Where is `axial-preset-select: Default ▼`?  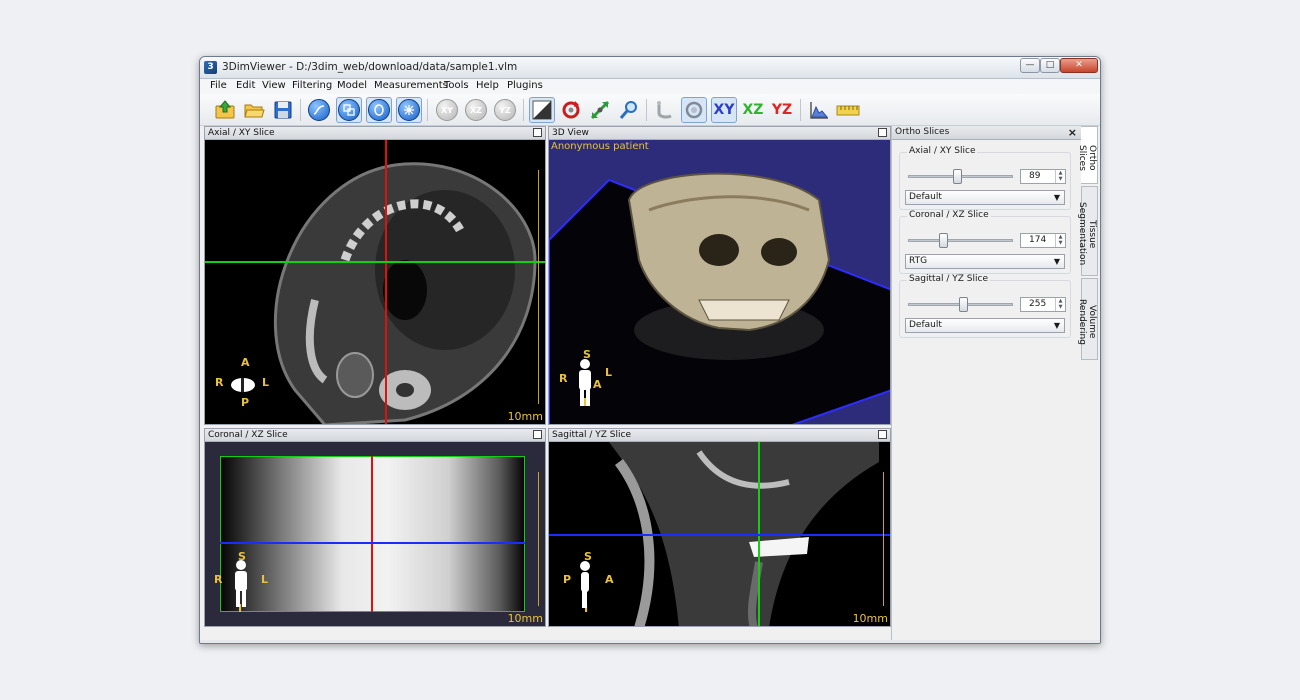 axial-preset-select: Default ▼ is located at coordinates (985, 197).